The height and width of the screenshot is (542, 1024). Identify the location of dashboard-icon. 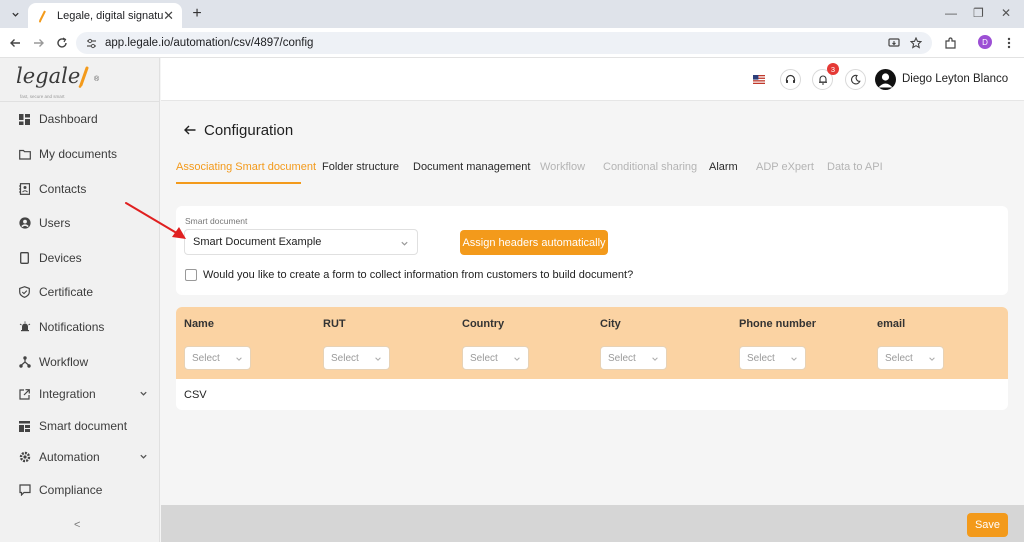
(24, 119).